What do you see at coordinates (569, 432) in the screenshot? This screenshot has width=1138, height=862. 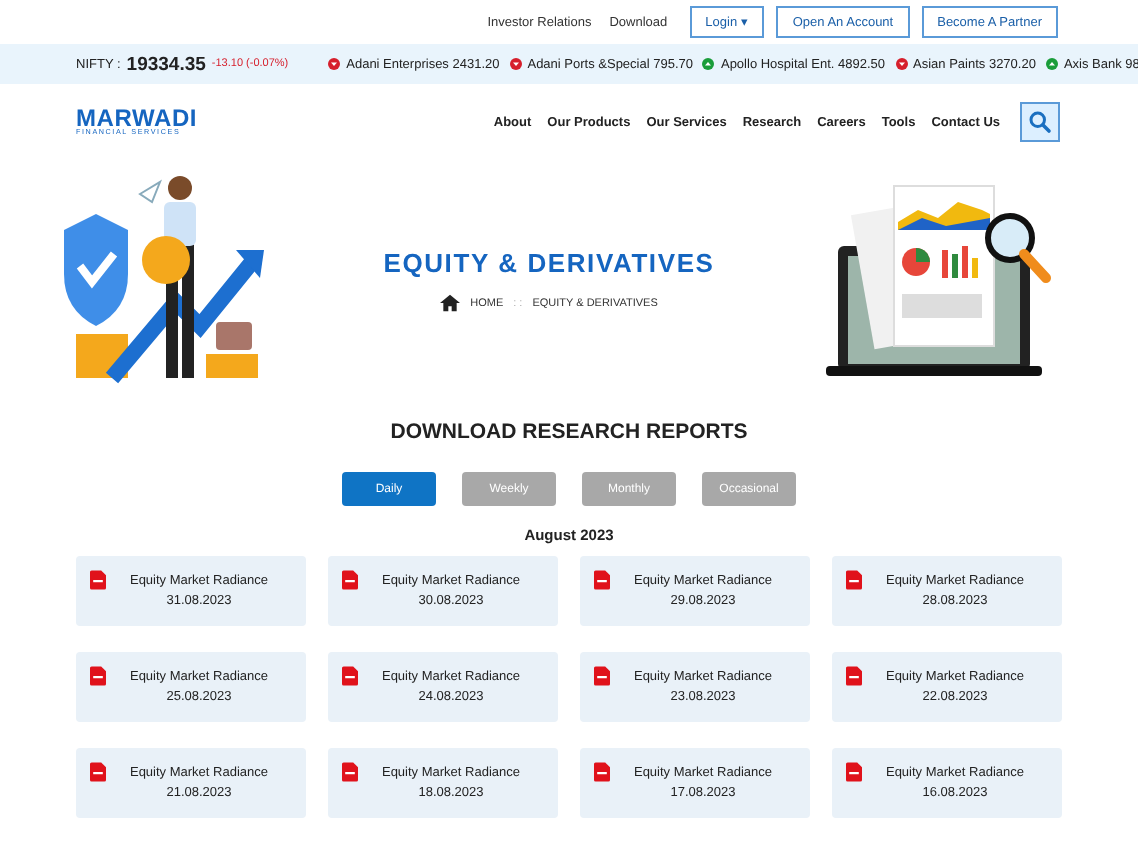 I see `section-title: DOWNLOAD RESEARCH REPORTS` at bounding box center [569, 432].